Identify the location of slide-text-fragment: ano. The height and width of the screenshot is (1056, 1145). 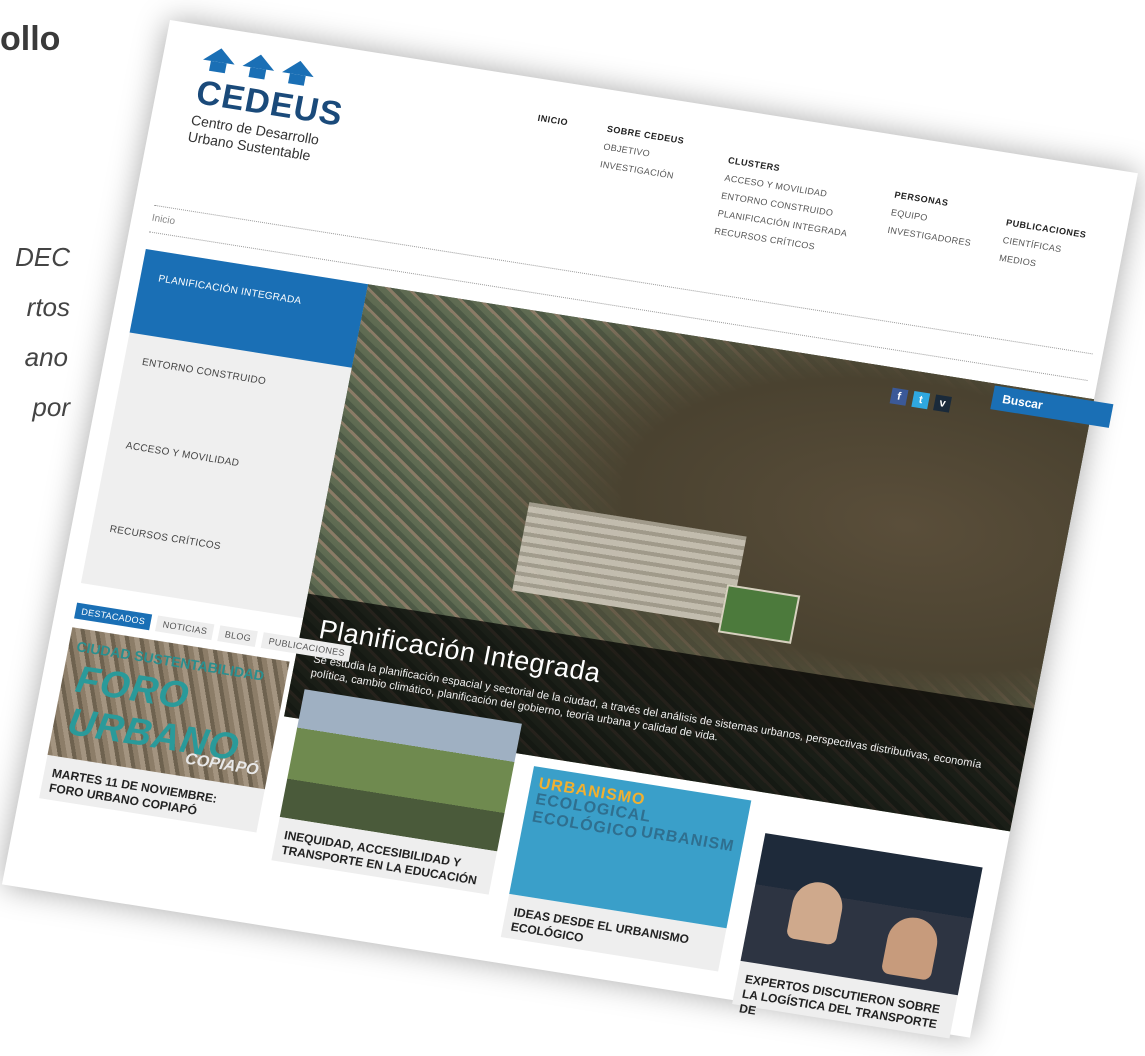
(46, 357).